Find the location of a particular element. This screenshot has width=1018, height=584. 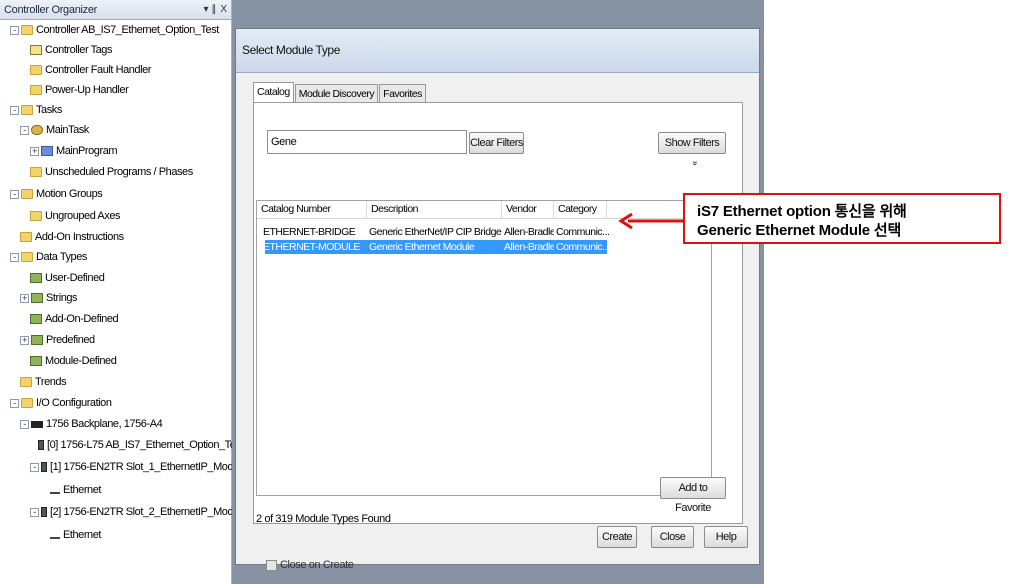

list-cell-catalog: ETHERNET-MODULE is located at coordinates (311, 247).